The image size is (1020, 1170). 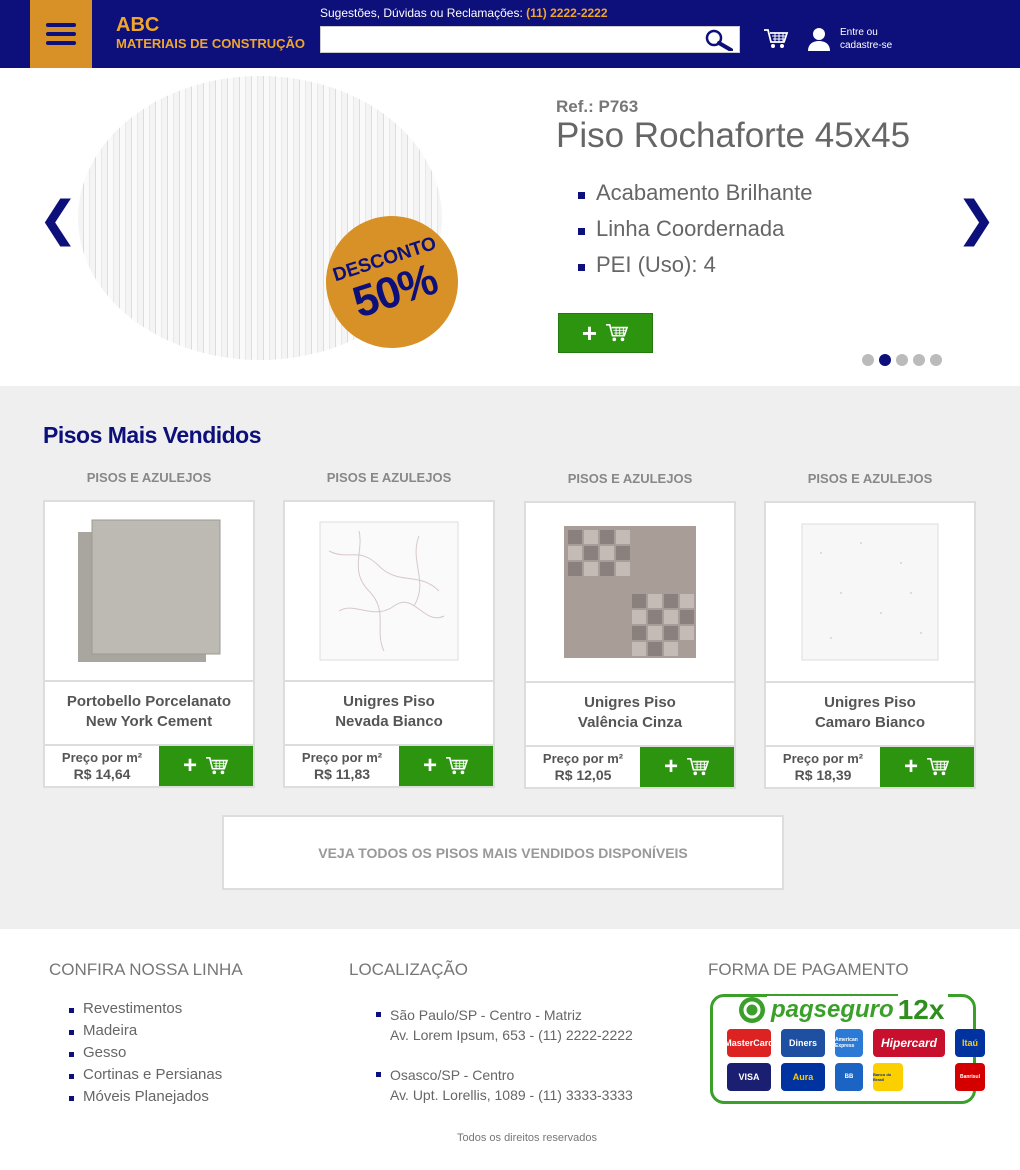 I want to click on section-title: Pisos Mais Vendidos, so click(x=152, y=435).